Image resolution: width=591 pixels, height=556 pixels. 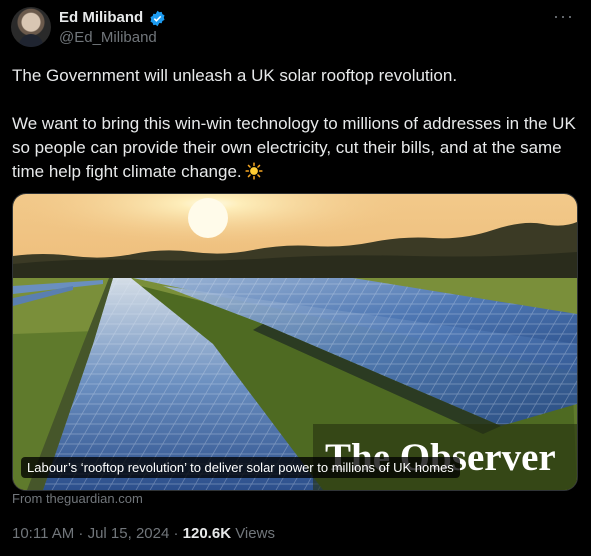 I want to click on more-icon: ···, so click(x=563, y=16).